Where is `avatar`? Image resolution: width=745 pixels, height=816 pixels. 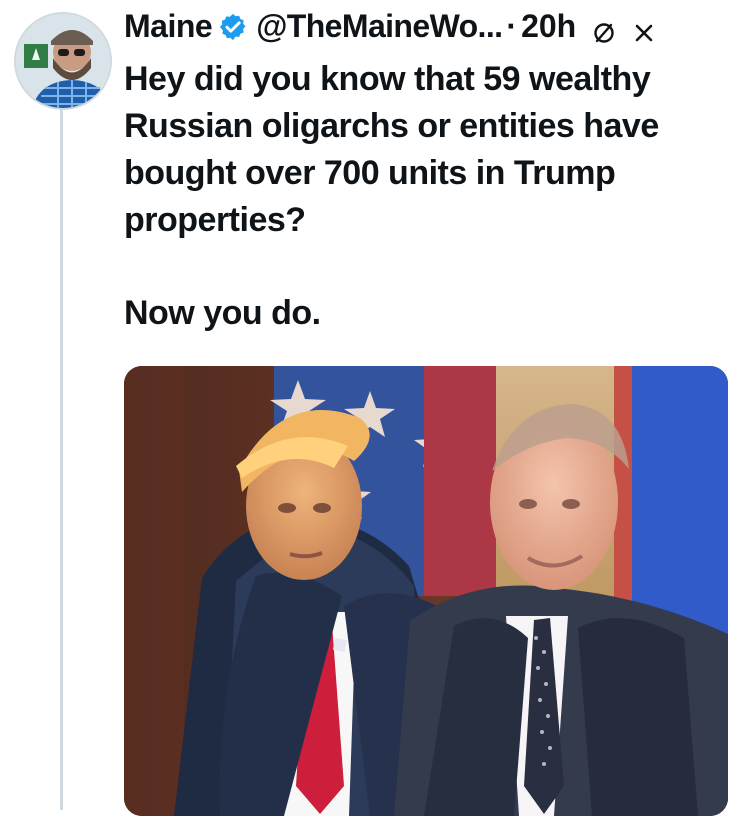
avatar is located at coordinates (63, 61).